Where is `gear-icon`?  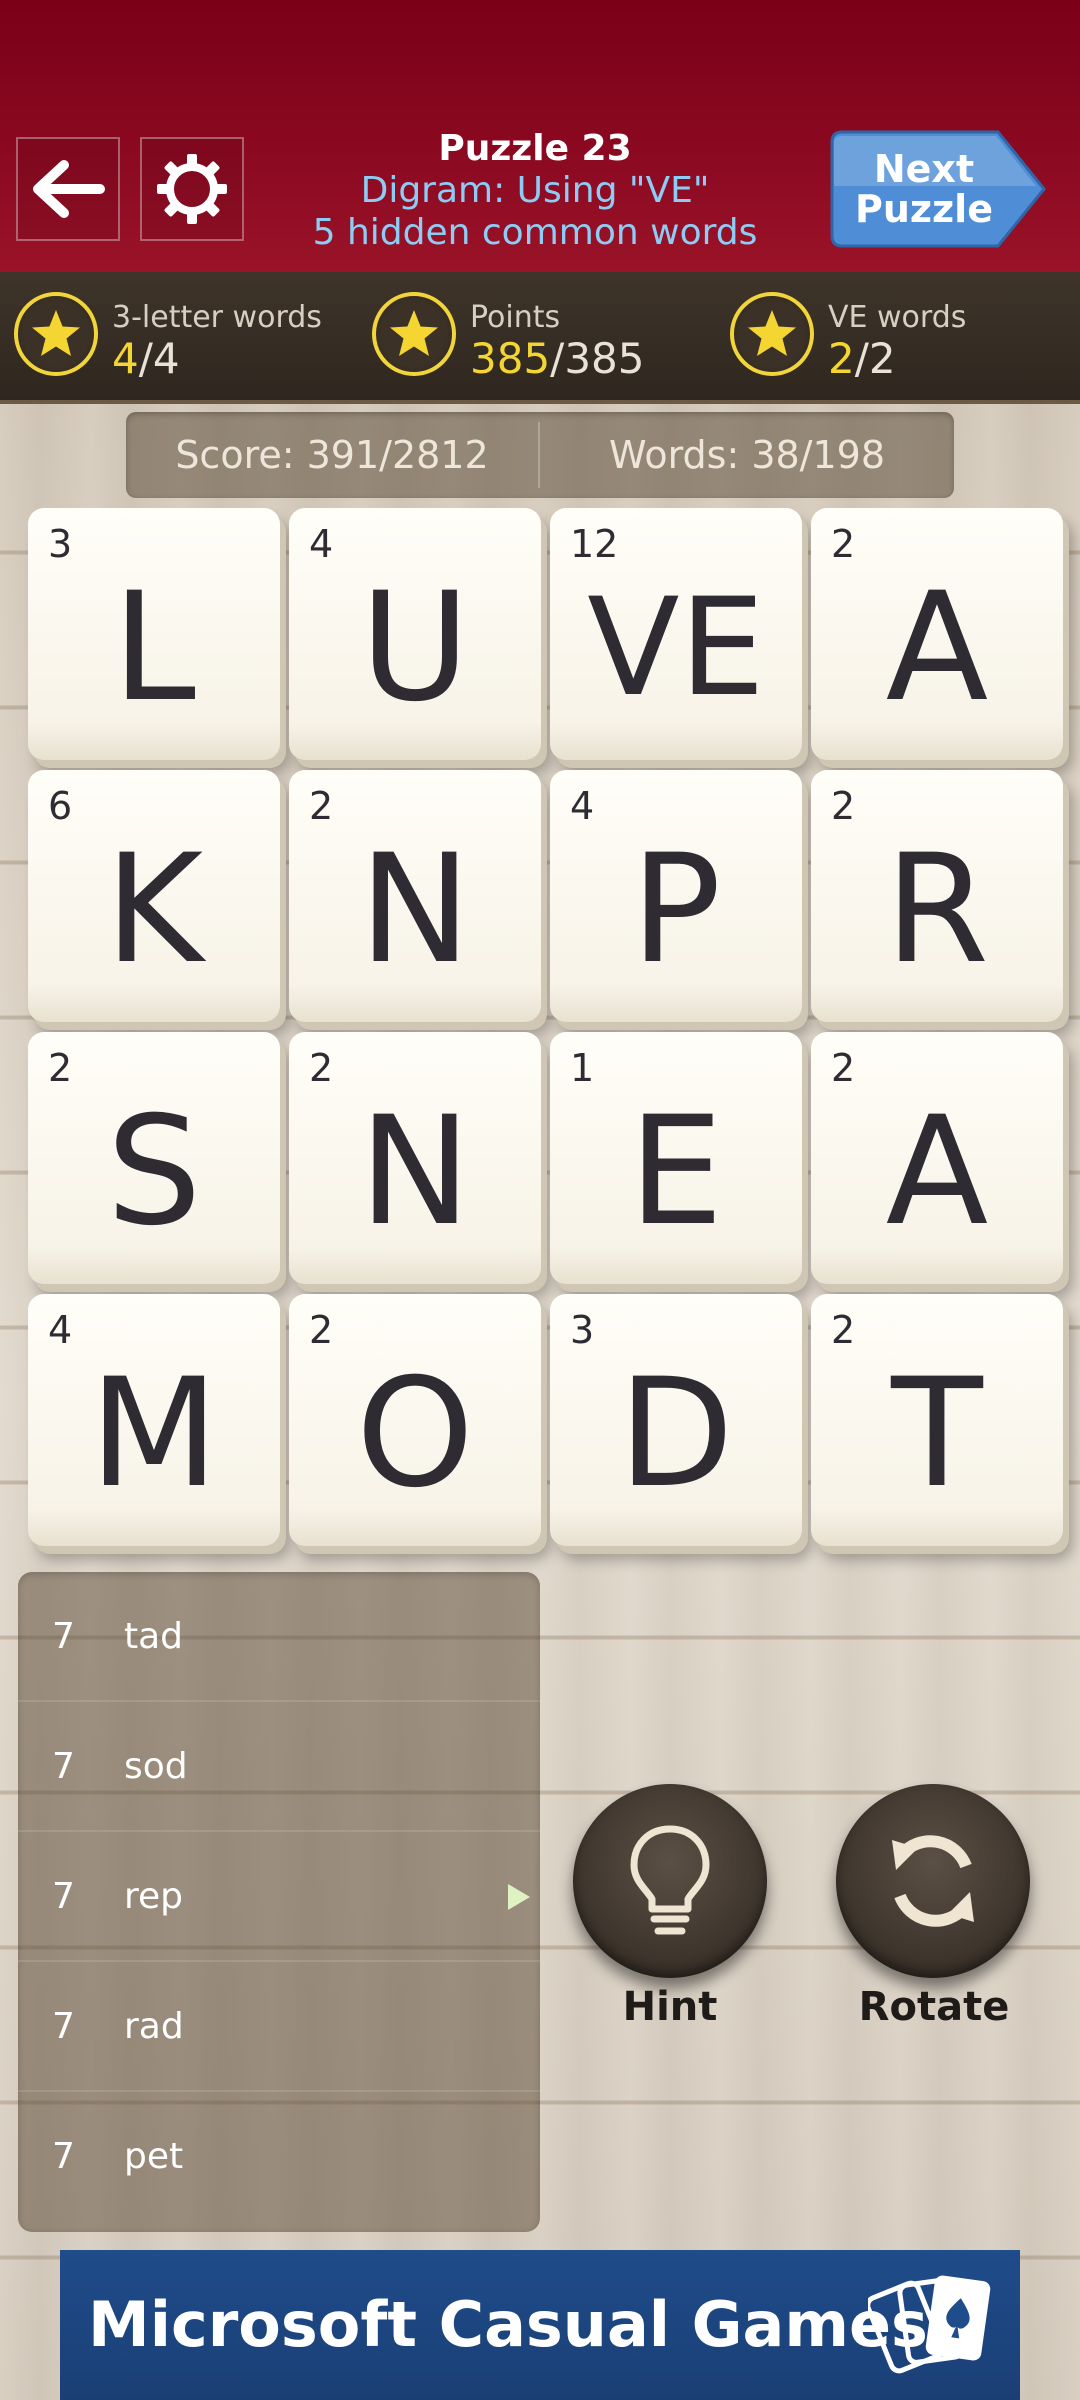
gear-icon is located at coordinates (192, 189).